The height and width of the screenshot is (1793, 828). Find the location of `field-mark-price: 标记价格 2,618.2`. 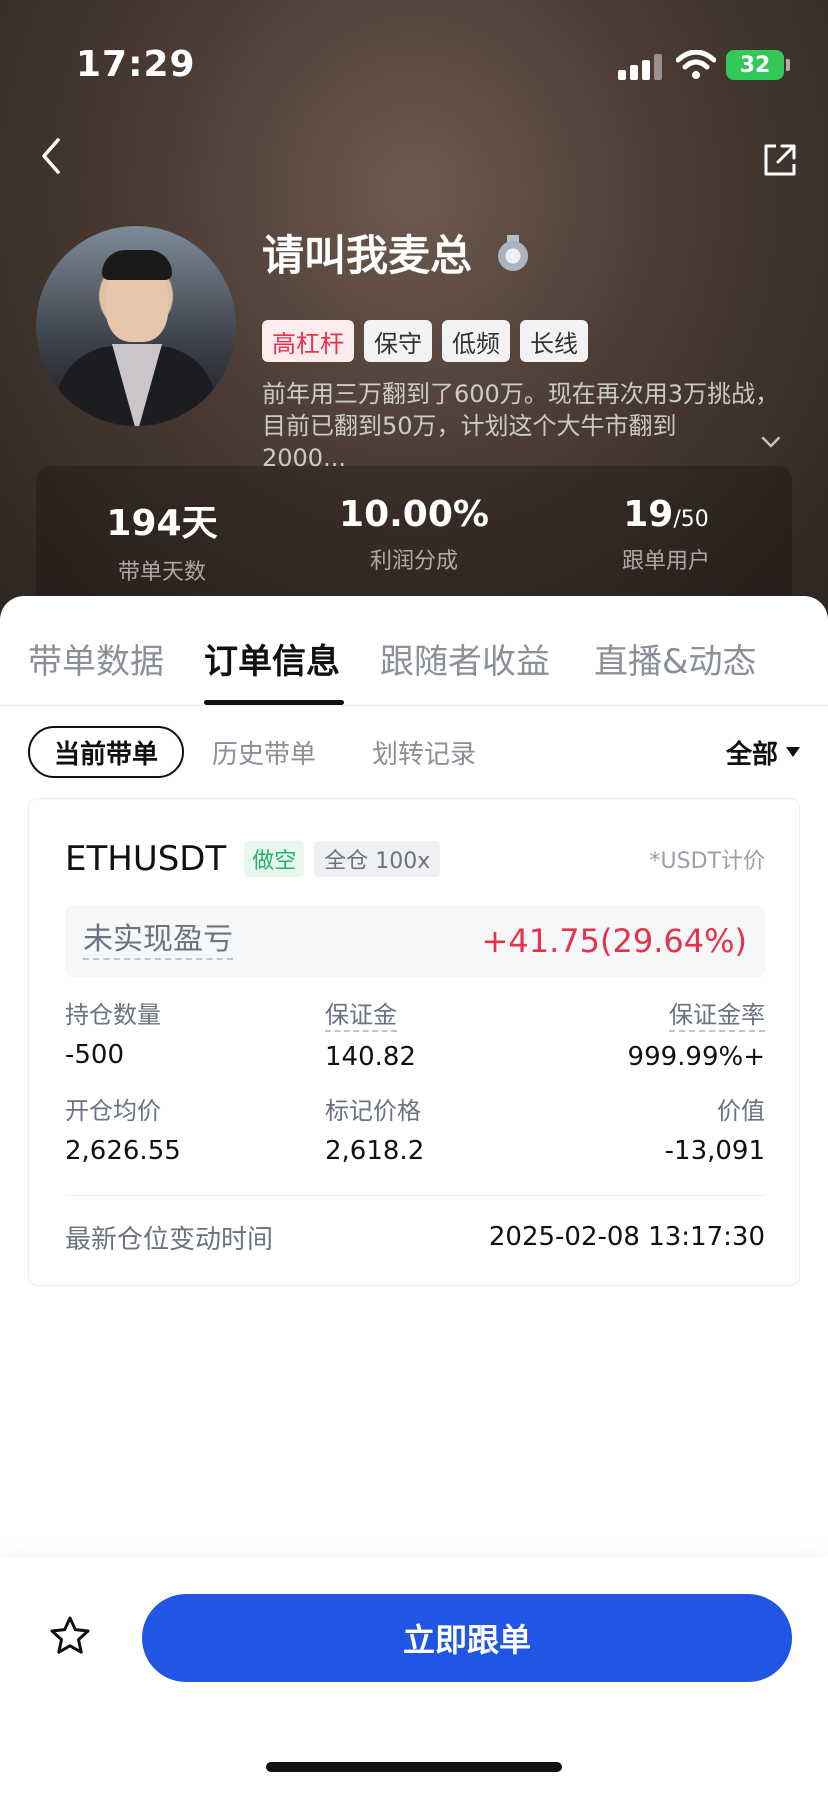

field-mark-price: 标记价格 2,618.2 is located at coordinates (374, 1128).